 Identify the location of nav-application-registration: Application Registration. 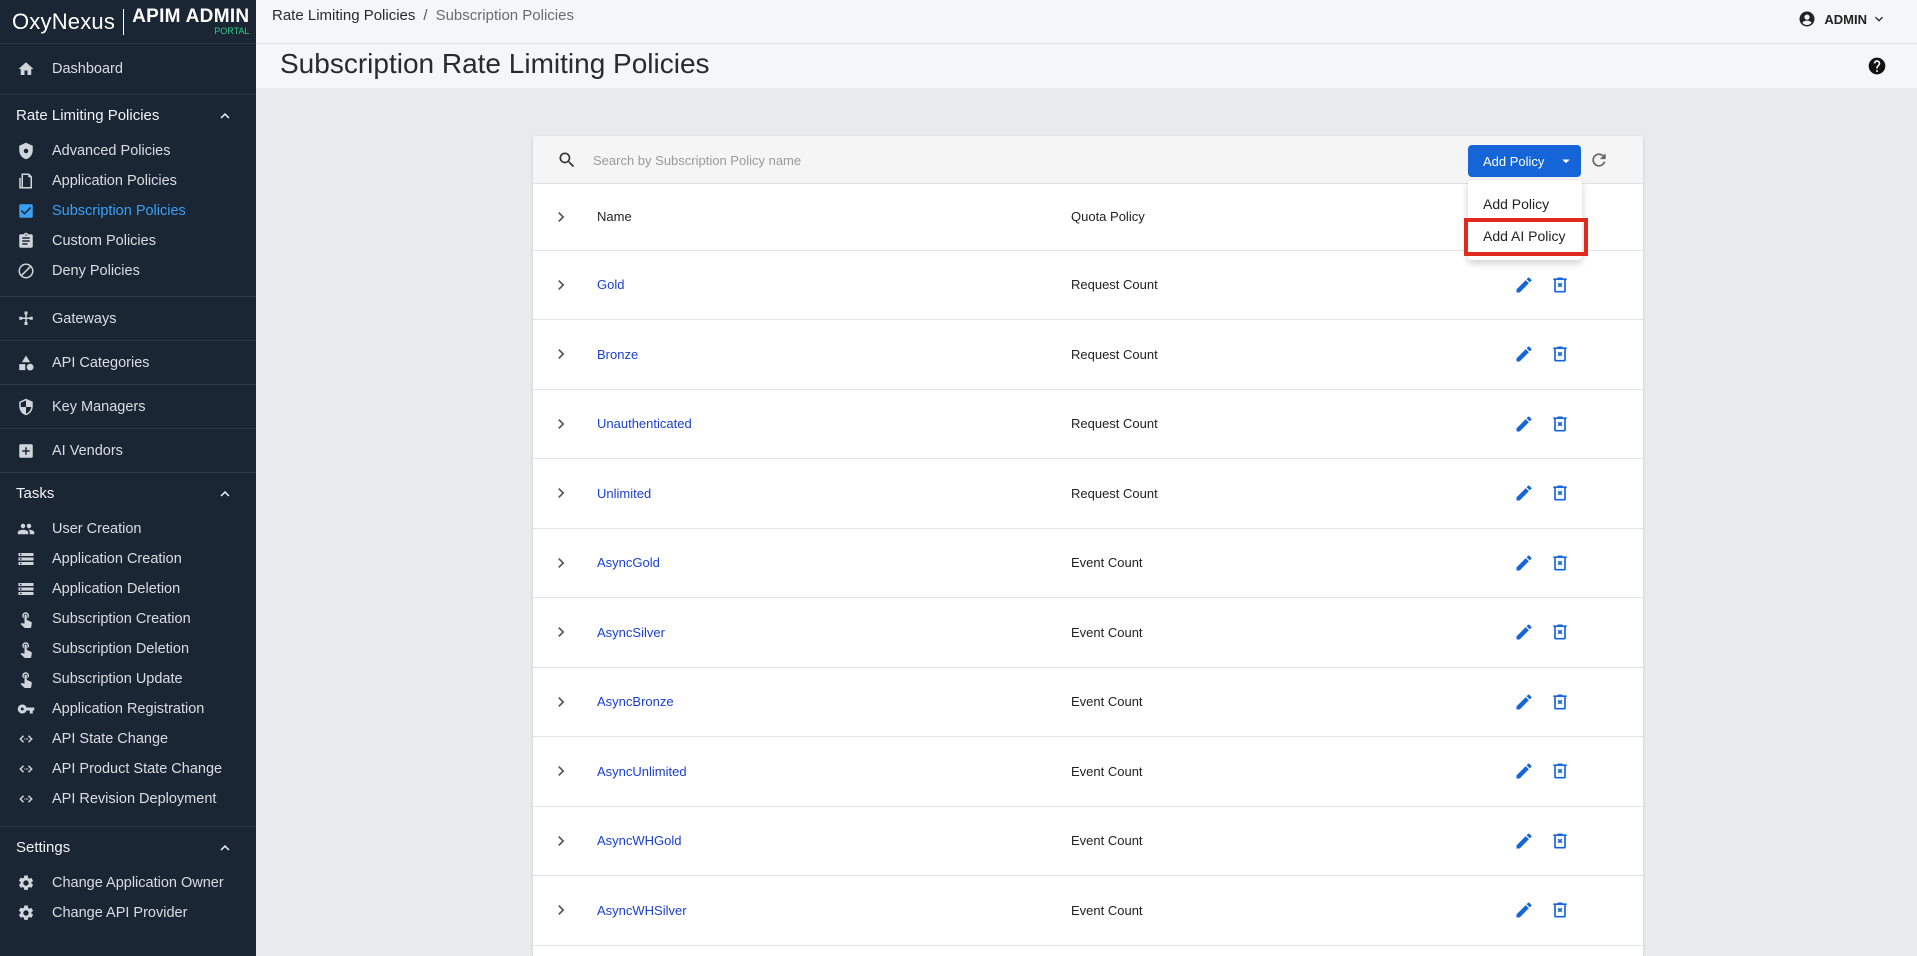
(128, 709).